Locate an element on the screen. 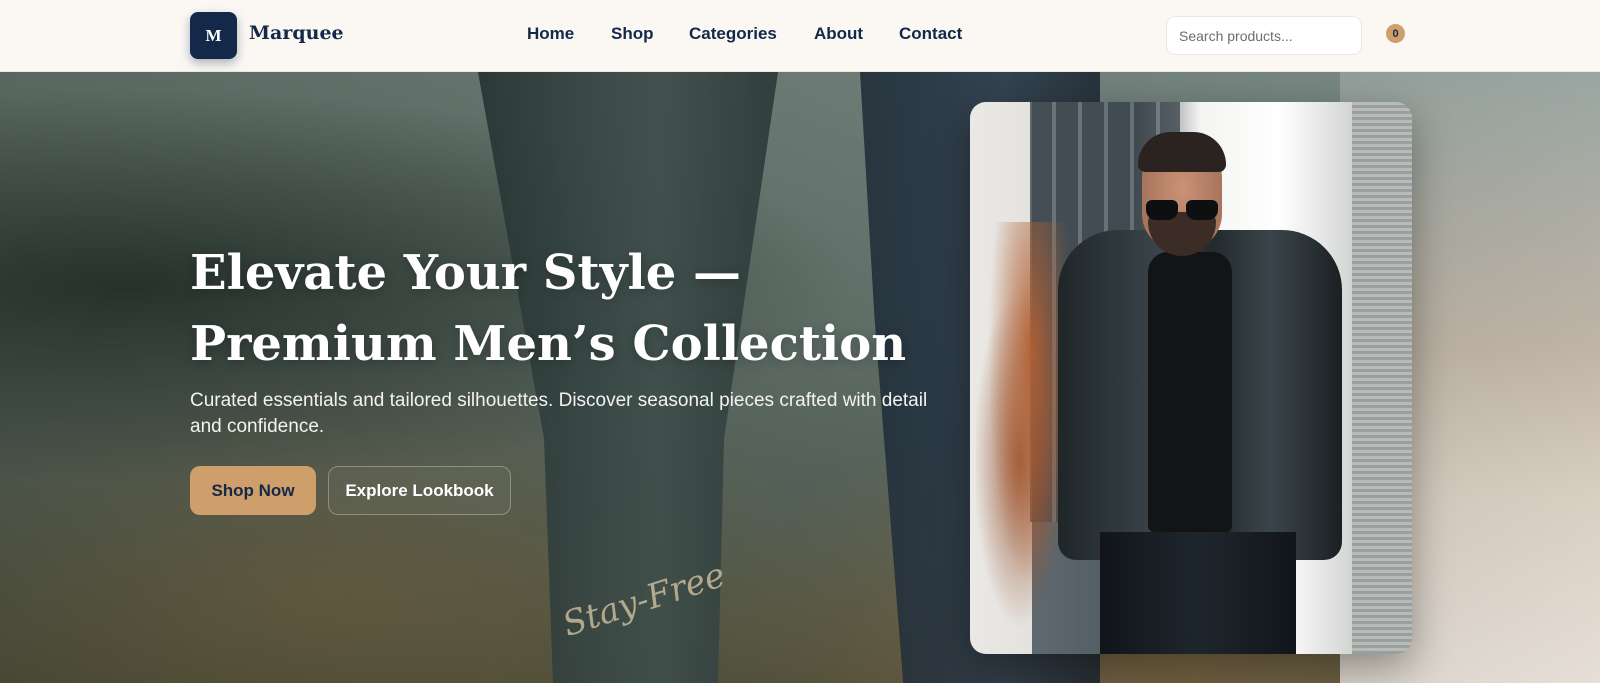 The image size is (1600, 683). cart-count-badge: 0 is located at coordinates (1395, 33).